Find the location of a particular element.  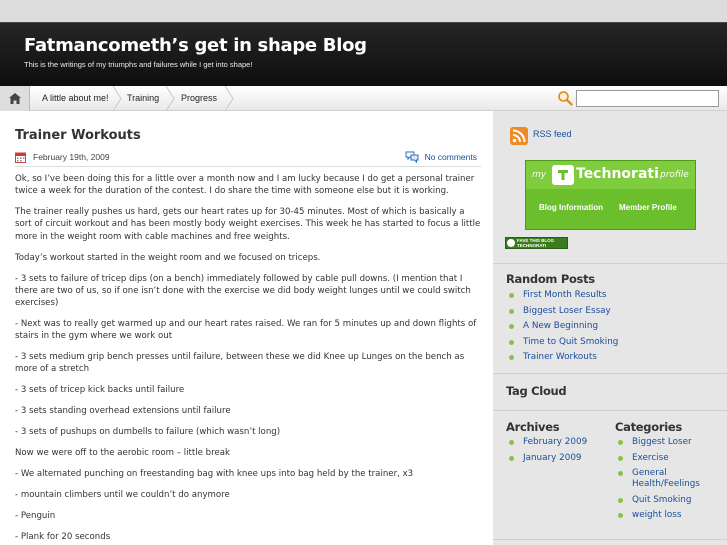

technorati-header: my Technorati profile is located at coordinates (610, 175).